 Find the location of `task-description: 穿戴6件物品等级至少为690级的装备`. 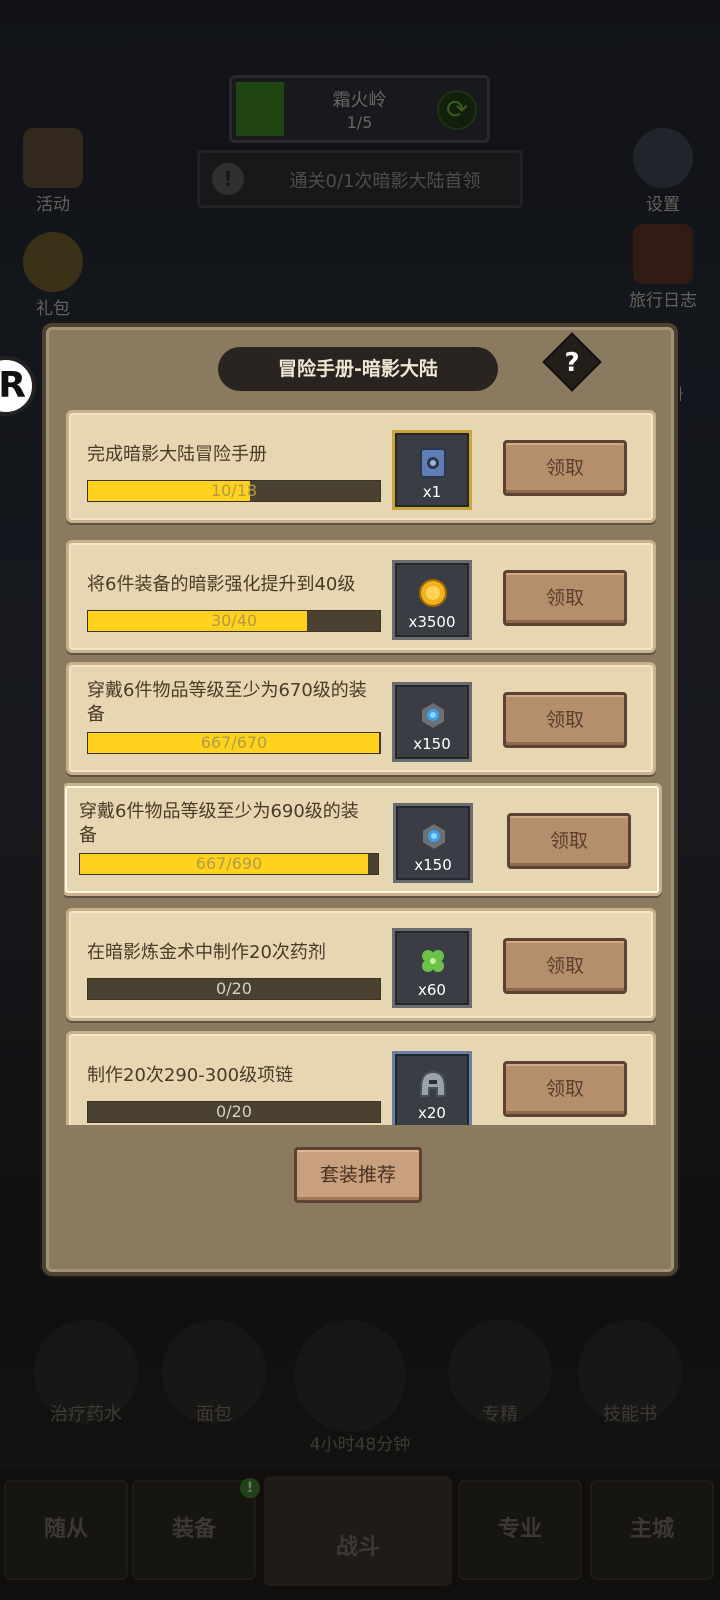

task-description: 穿戴6件物品等级至少为690级的装备 is located at coordinates (219, 823).